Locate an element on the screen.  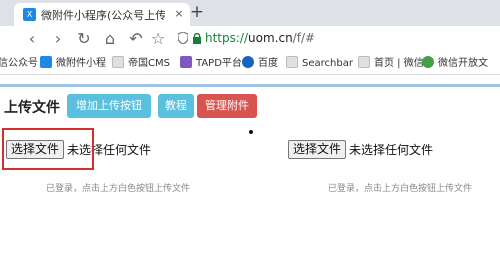
bookmark-label: 微信开放文 is located at coordinates (463, 63).